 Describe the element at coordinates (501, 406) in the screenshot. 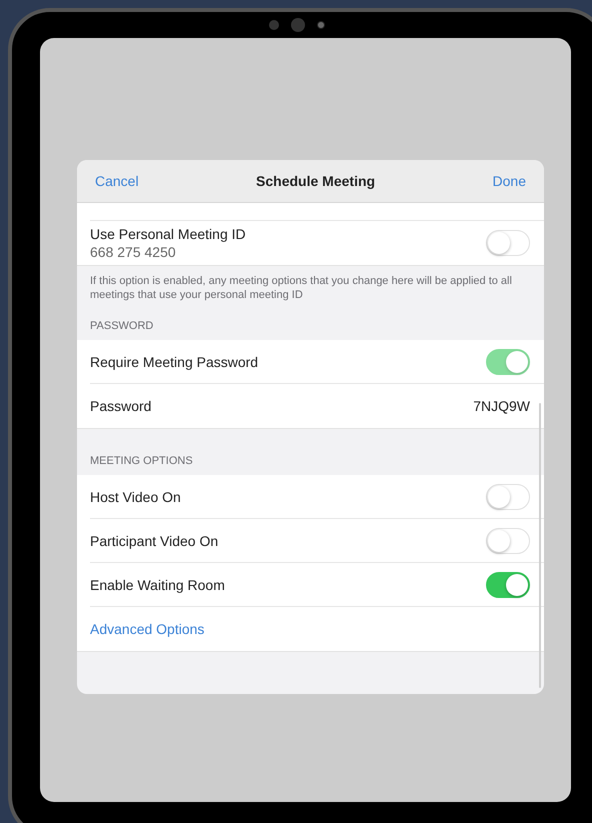

I see `password-value: 7NJQ9W` at that location.